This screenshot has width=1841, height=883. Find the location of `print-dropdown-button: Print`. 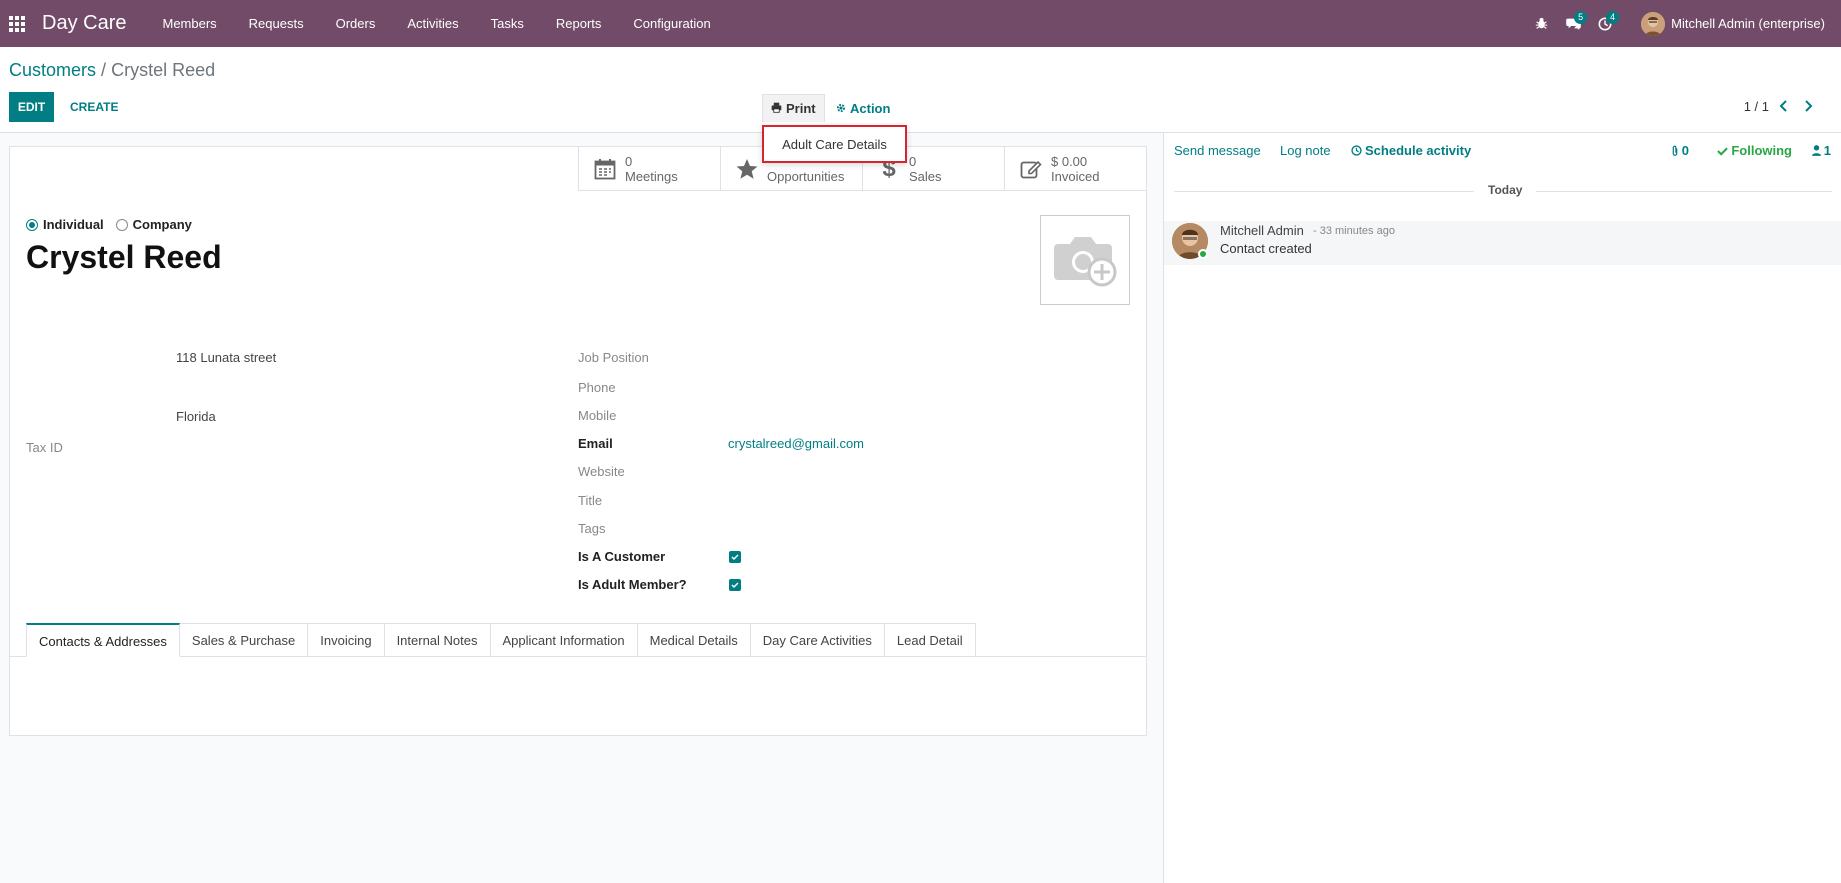

print-dropdown-button: Print is located at coordinates (793, 108).